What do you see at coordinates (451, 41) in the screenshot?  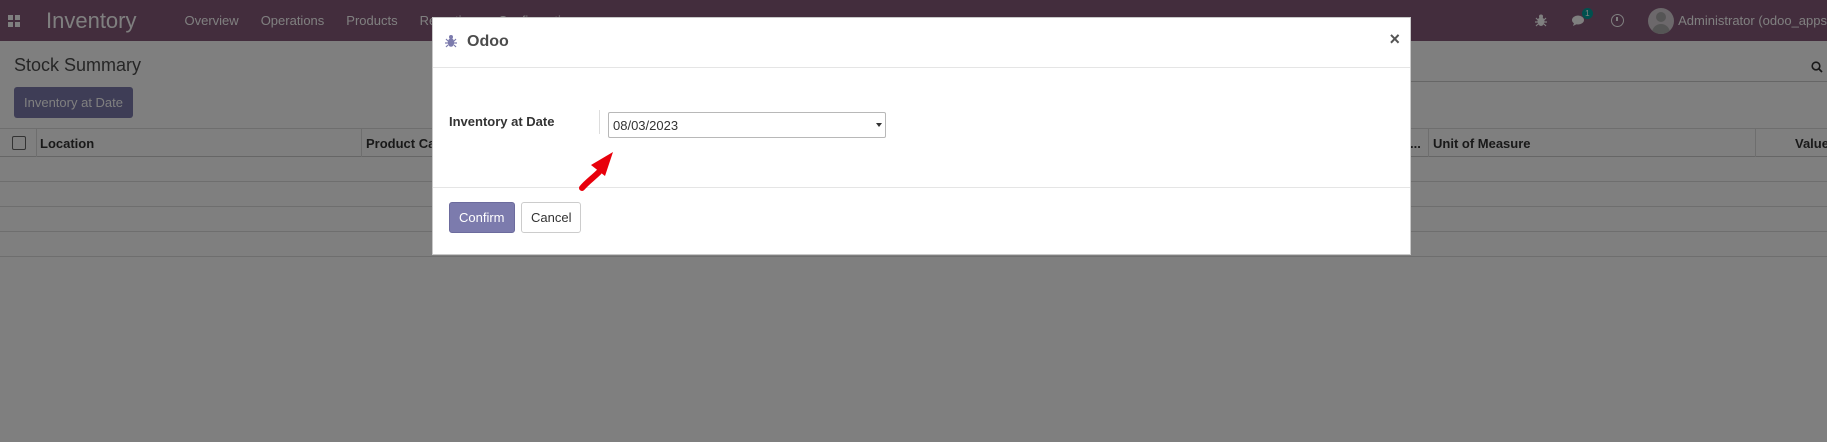 I see `bug-icon` at bounding box center [451, 41].